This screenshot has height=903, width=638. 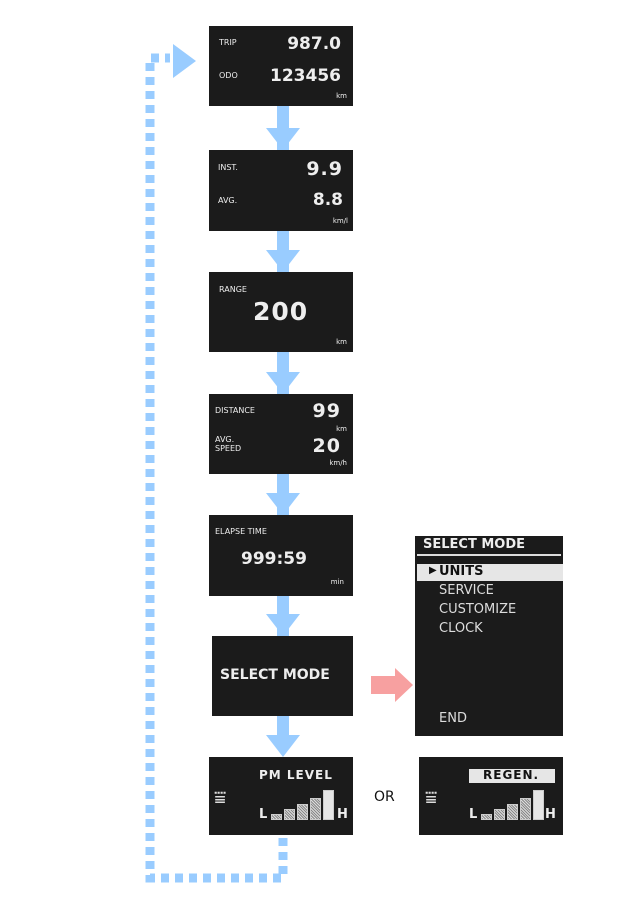 I want to click on trip-screen: TRIP 987.0 ODO 123456 km, so click(x=281, y=66).